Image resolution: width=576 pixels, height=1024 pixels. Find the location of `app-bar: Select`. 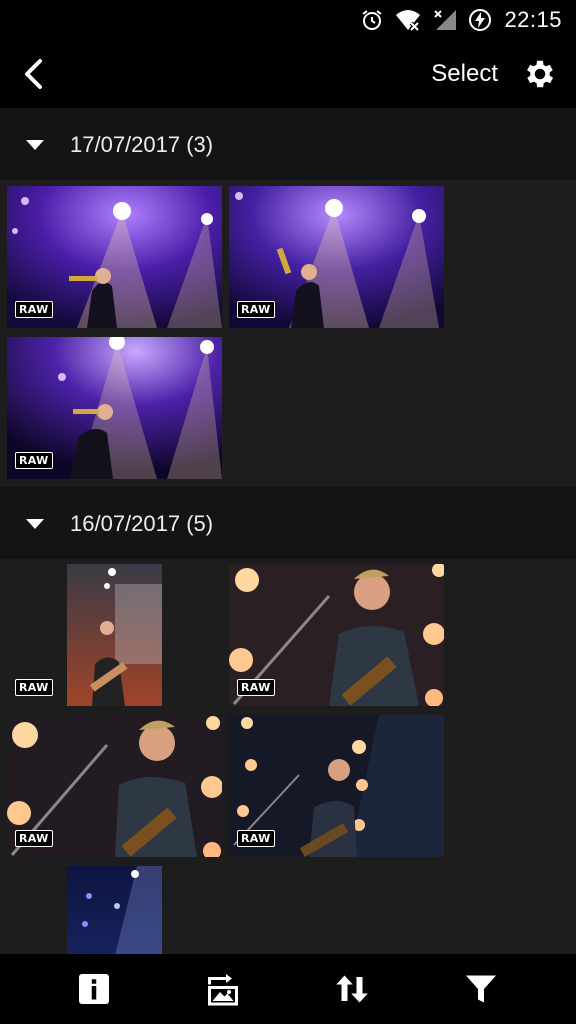

app-bar: Select is located at coordinates (288, 74).